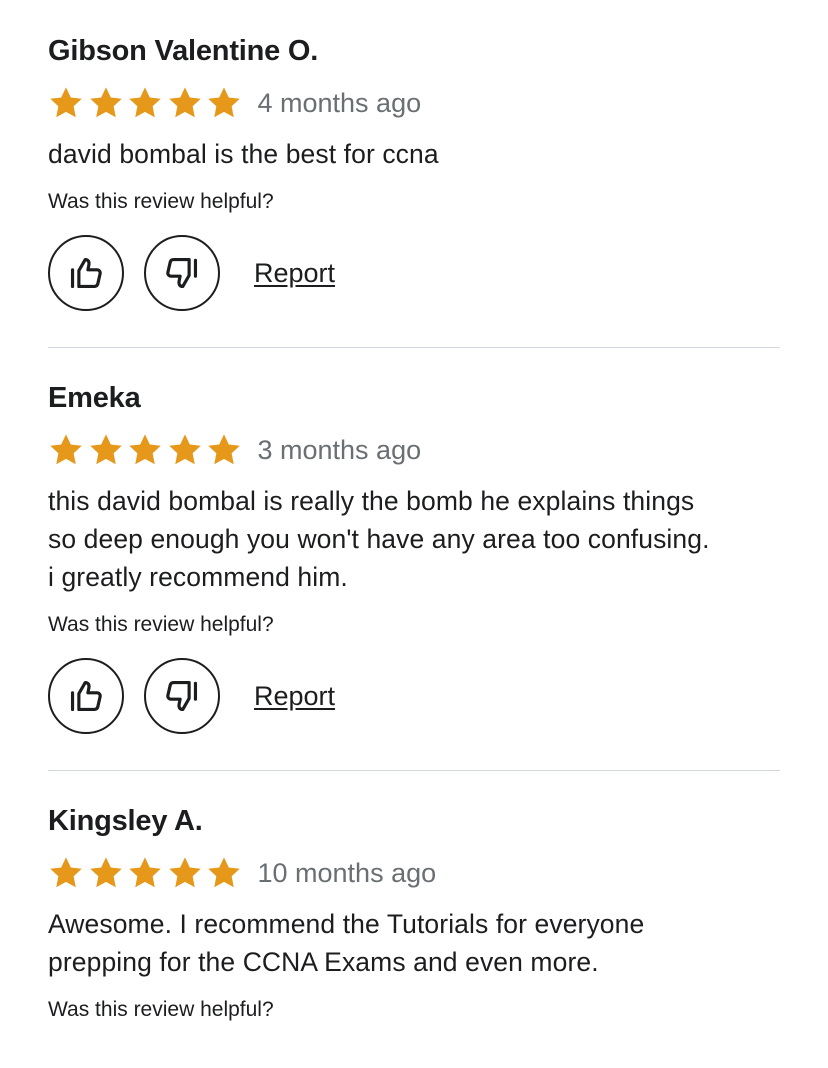  I want to click on review-date: 3 months ago, so click(339, 450).